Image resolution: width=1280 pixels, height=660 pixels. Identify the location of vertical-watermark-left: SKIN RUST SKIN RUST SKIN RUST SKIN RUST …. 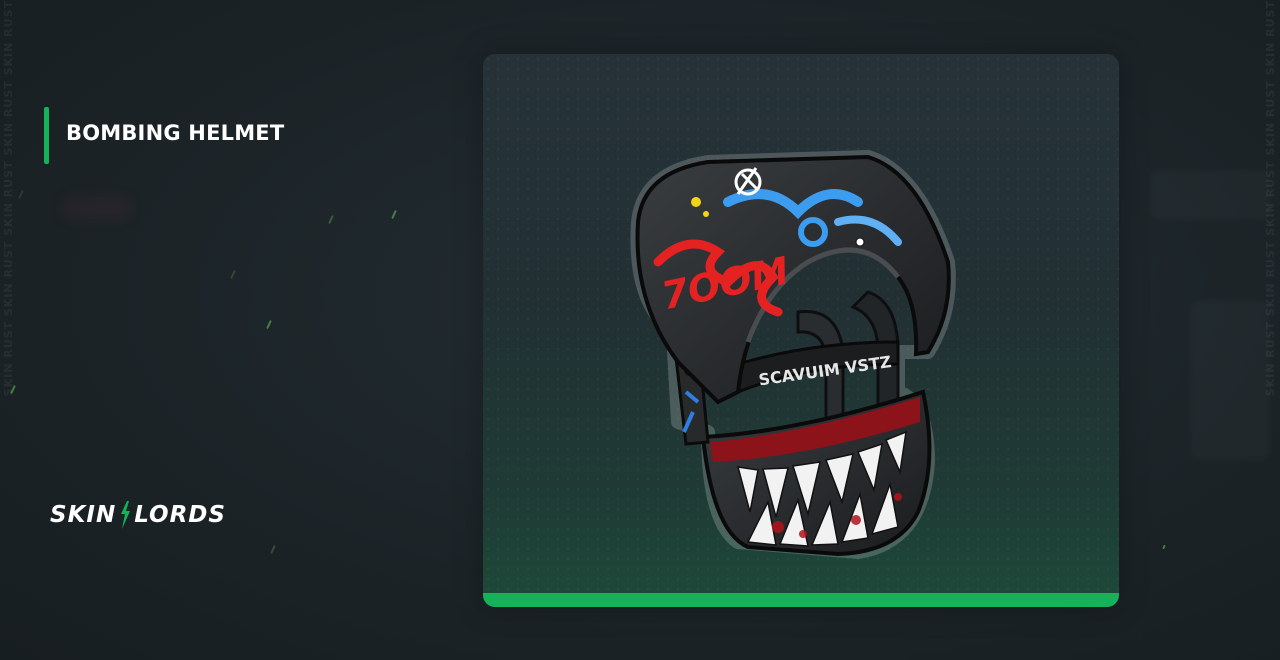
(10, 330).